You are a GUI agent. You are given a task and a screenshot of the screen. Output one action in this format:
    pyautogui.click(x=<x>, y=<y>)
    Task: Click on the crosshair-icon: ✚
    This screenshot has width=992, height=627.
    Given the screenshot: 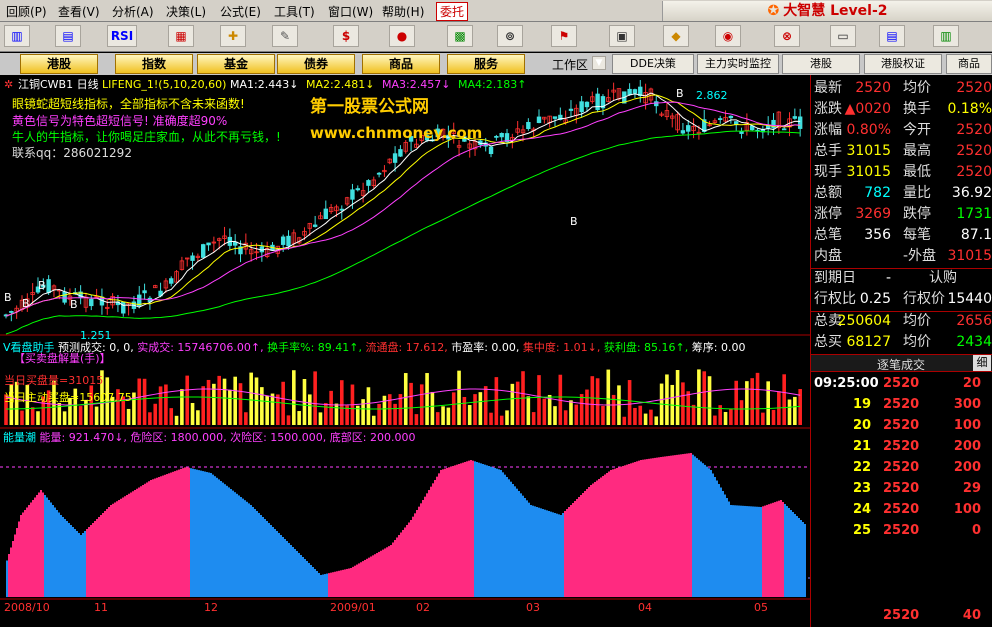 What is the action you would take?
    pyautogui.click(x=233, y=36)
    